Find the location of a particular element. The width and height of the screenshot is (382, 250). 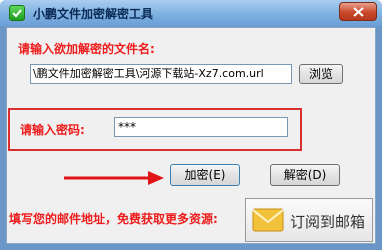

password-input: *** is located at coordinates (201, 127).